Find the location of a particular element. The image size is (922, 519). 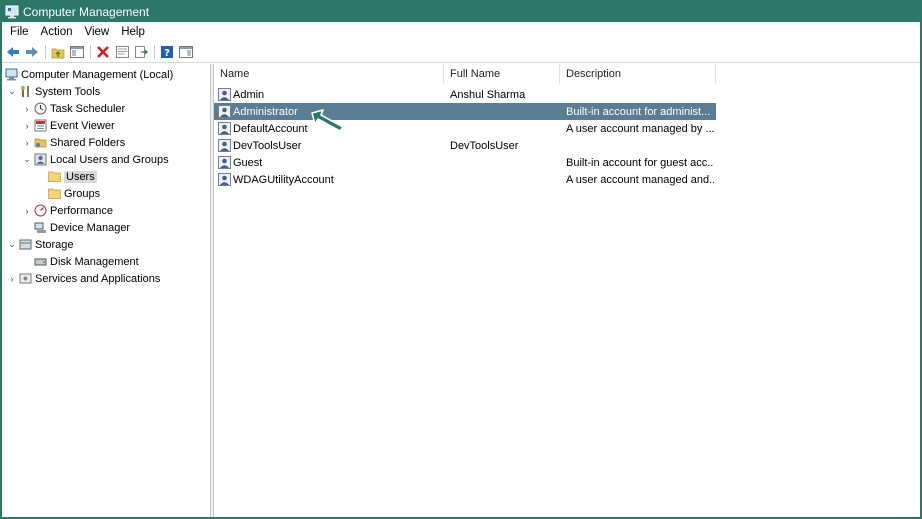

tree-item-shared-folders: › Shared Folders is located at coordinates (74, 142).